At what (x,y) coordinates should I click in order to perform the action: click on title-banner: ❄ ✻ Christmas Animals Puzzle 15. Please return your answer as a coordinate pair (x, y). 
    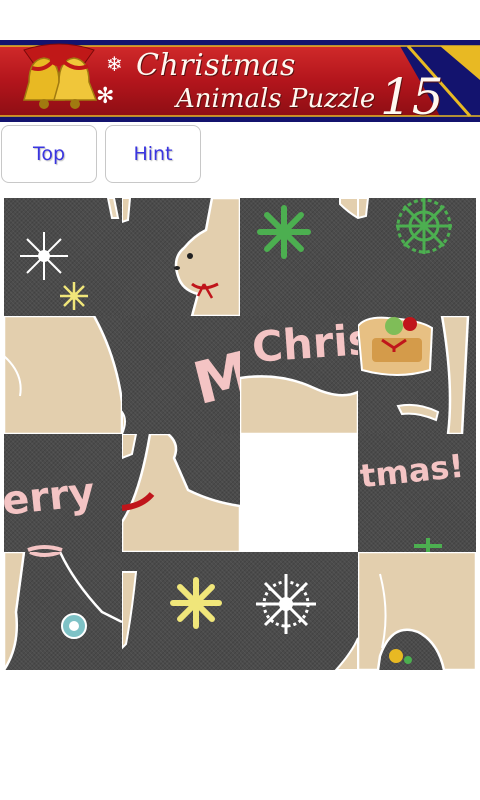
    Looking at the image, I should click on (240, 81).